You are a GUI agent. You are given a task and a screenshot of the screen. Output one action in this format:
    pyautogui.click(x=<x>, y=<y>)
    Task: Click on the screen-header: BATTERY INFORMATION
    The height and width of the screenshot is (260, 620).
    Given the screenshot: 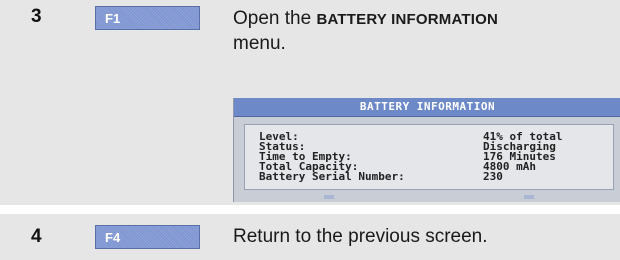 What is the action you would take?
    pyautogui.click(x=427, y=107)
    